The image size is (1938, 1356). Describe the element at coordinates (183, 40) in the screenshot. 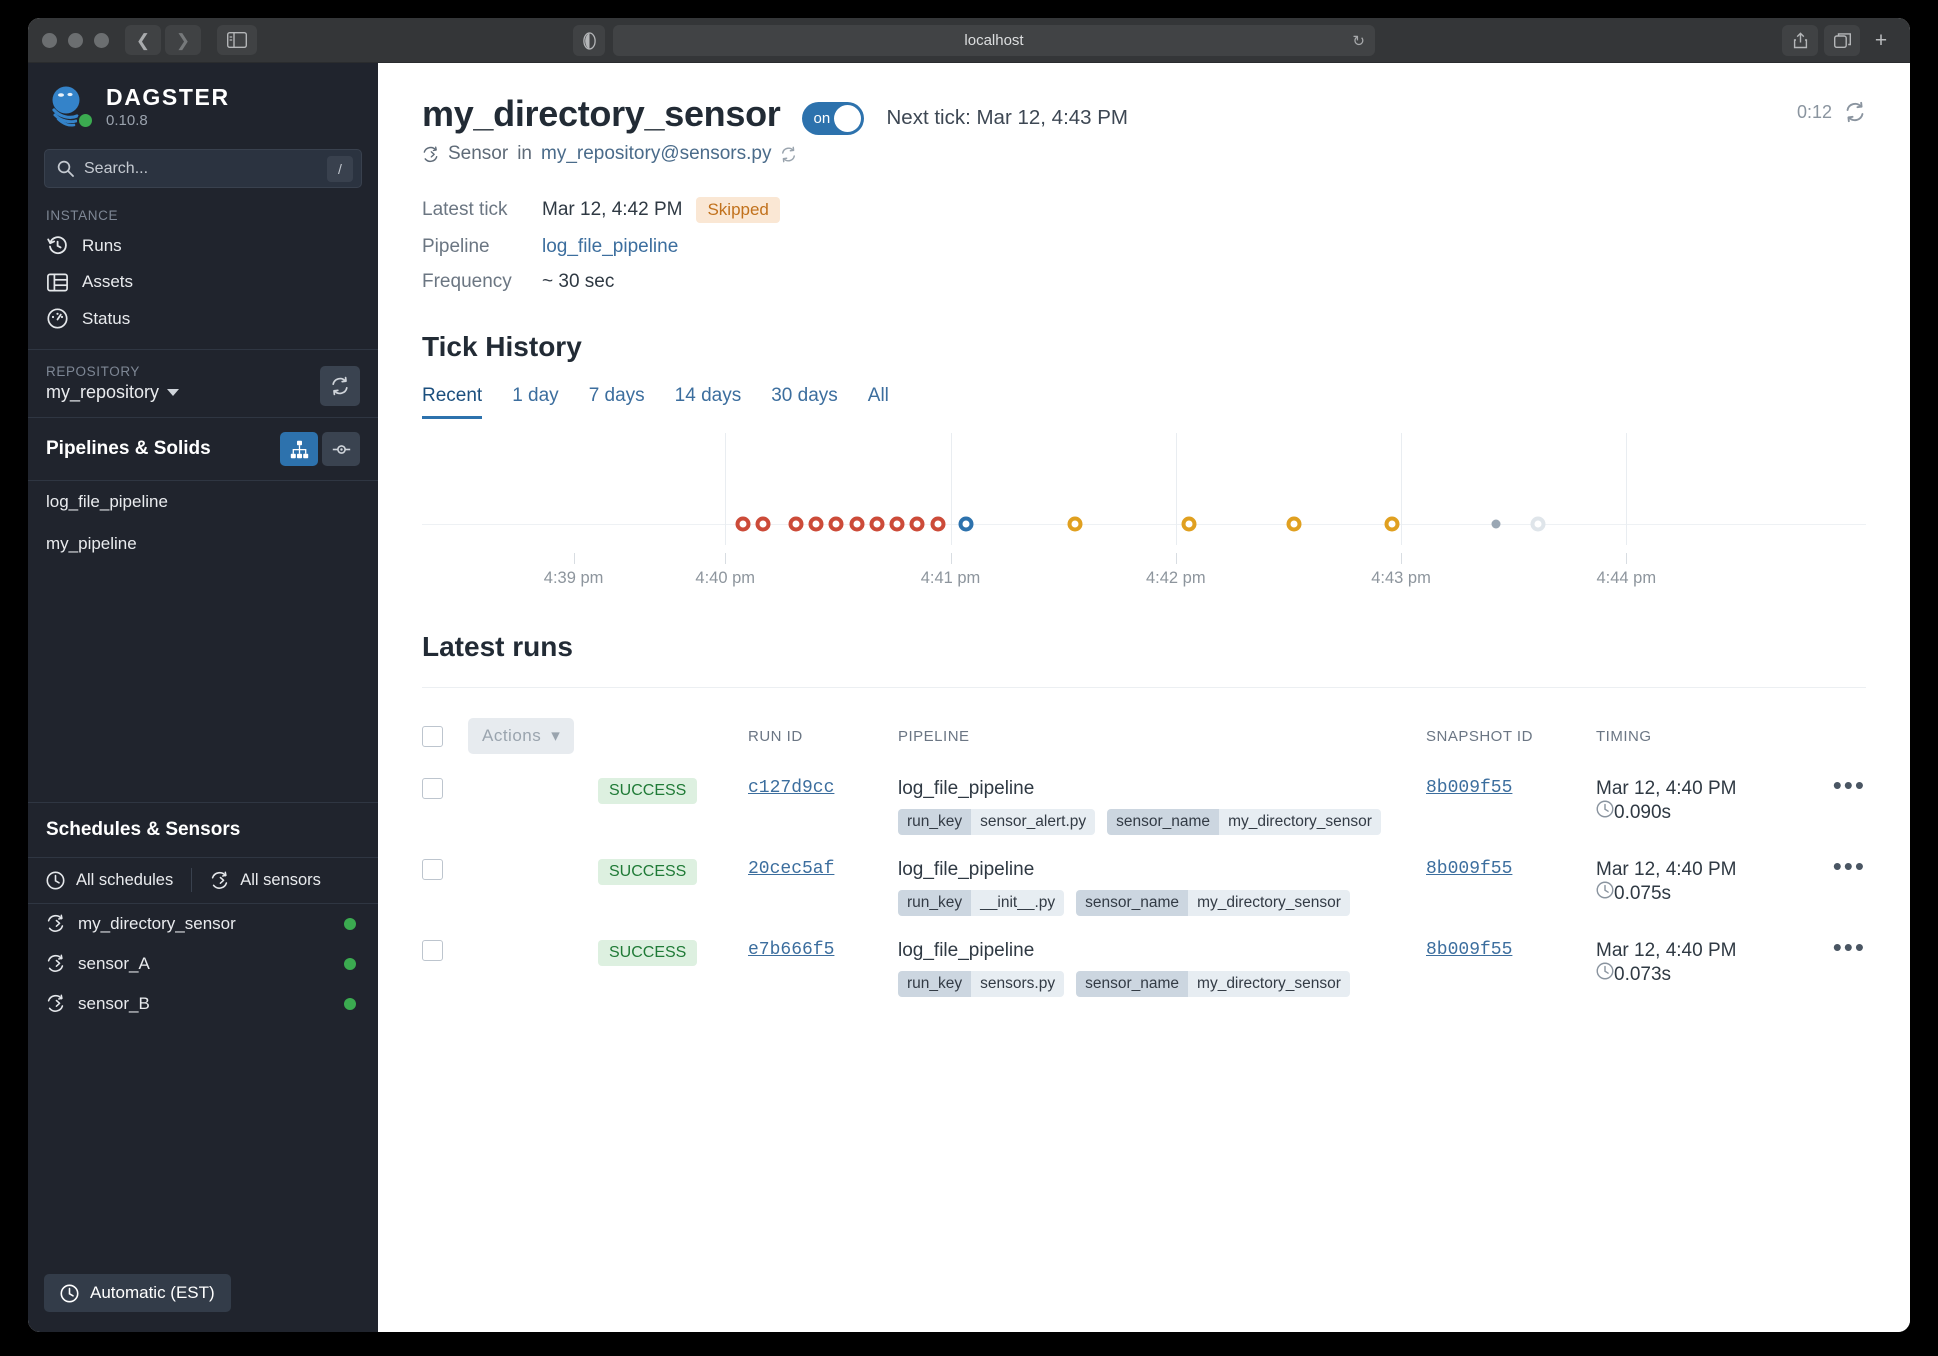

I see `forward-button: ❯` at that location.